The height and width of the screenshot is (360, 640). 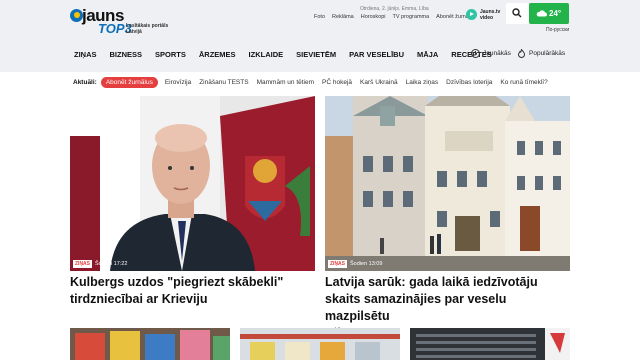 What do you see at coordinates (469, 82) in the screenshot?
I see `trending-item-lottery: Dzīvības loterija` at bounding box center [469, 82].